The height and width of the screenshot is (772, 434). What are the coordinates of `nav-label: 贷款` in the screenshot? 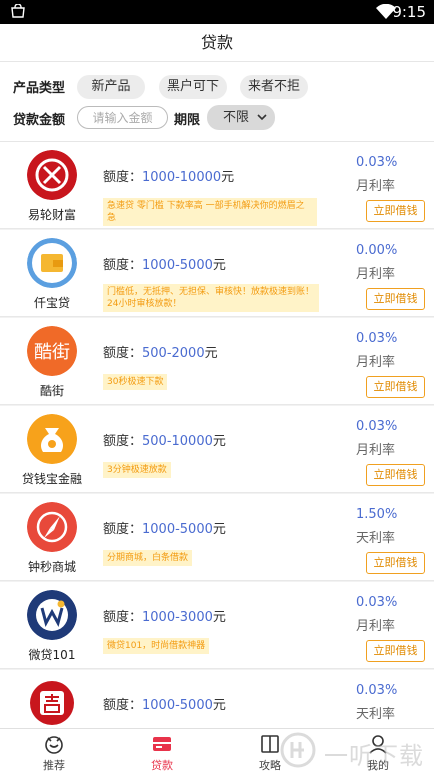 It's located at (162, 765).